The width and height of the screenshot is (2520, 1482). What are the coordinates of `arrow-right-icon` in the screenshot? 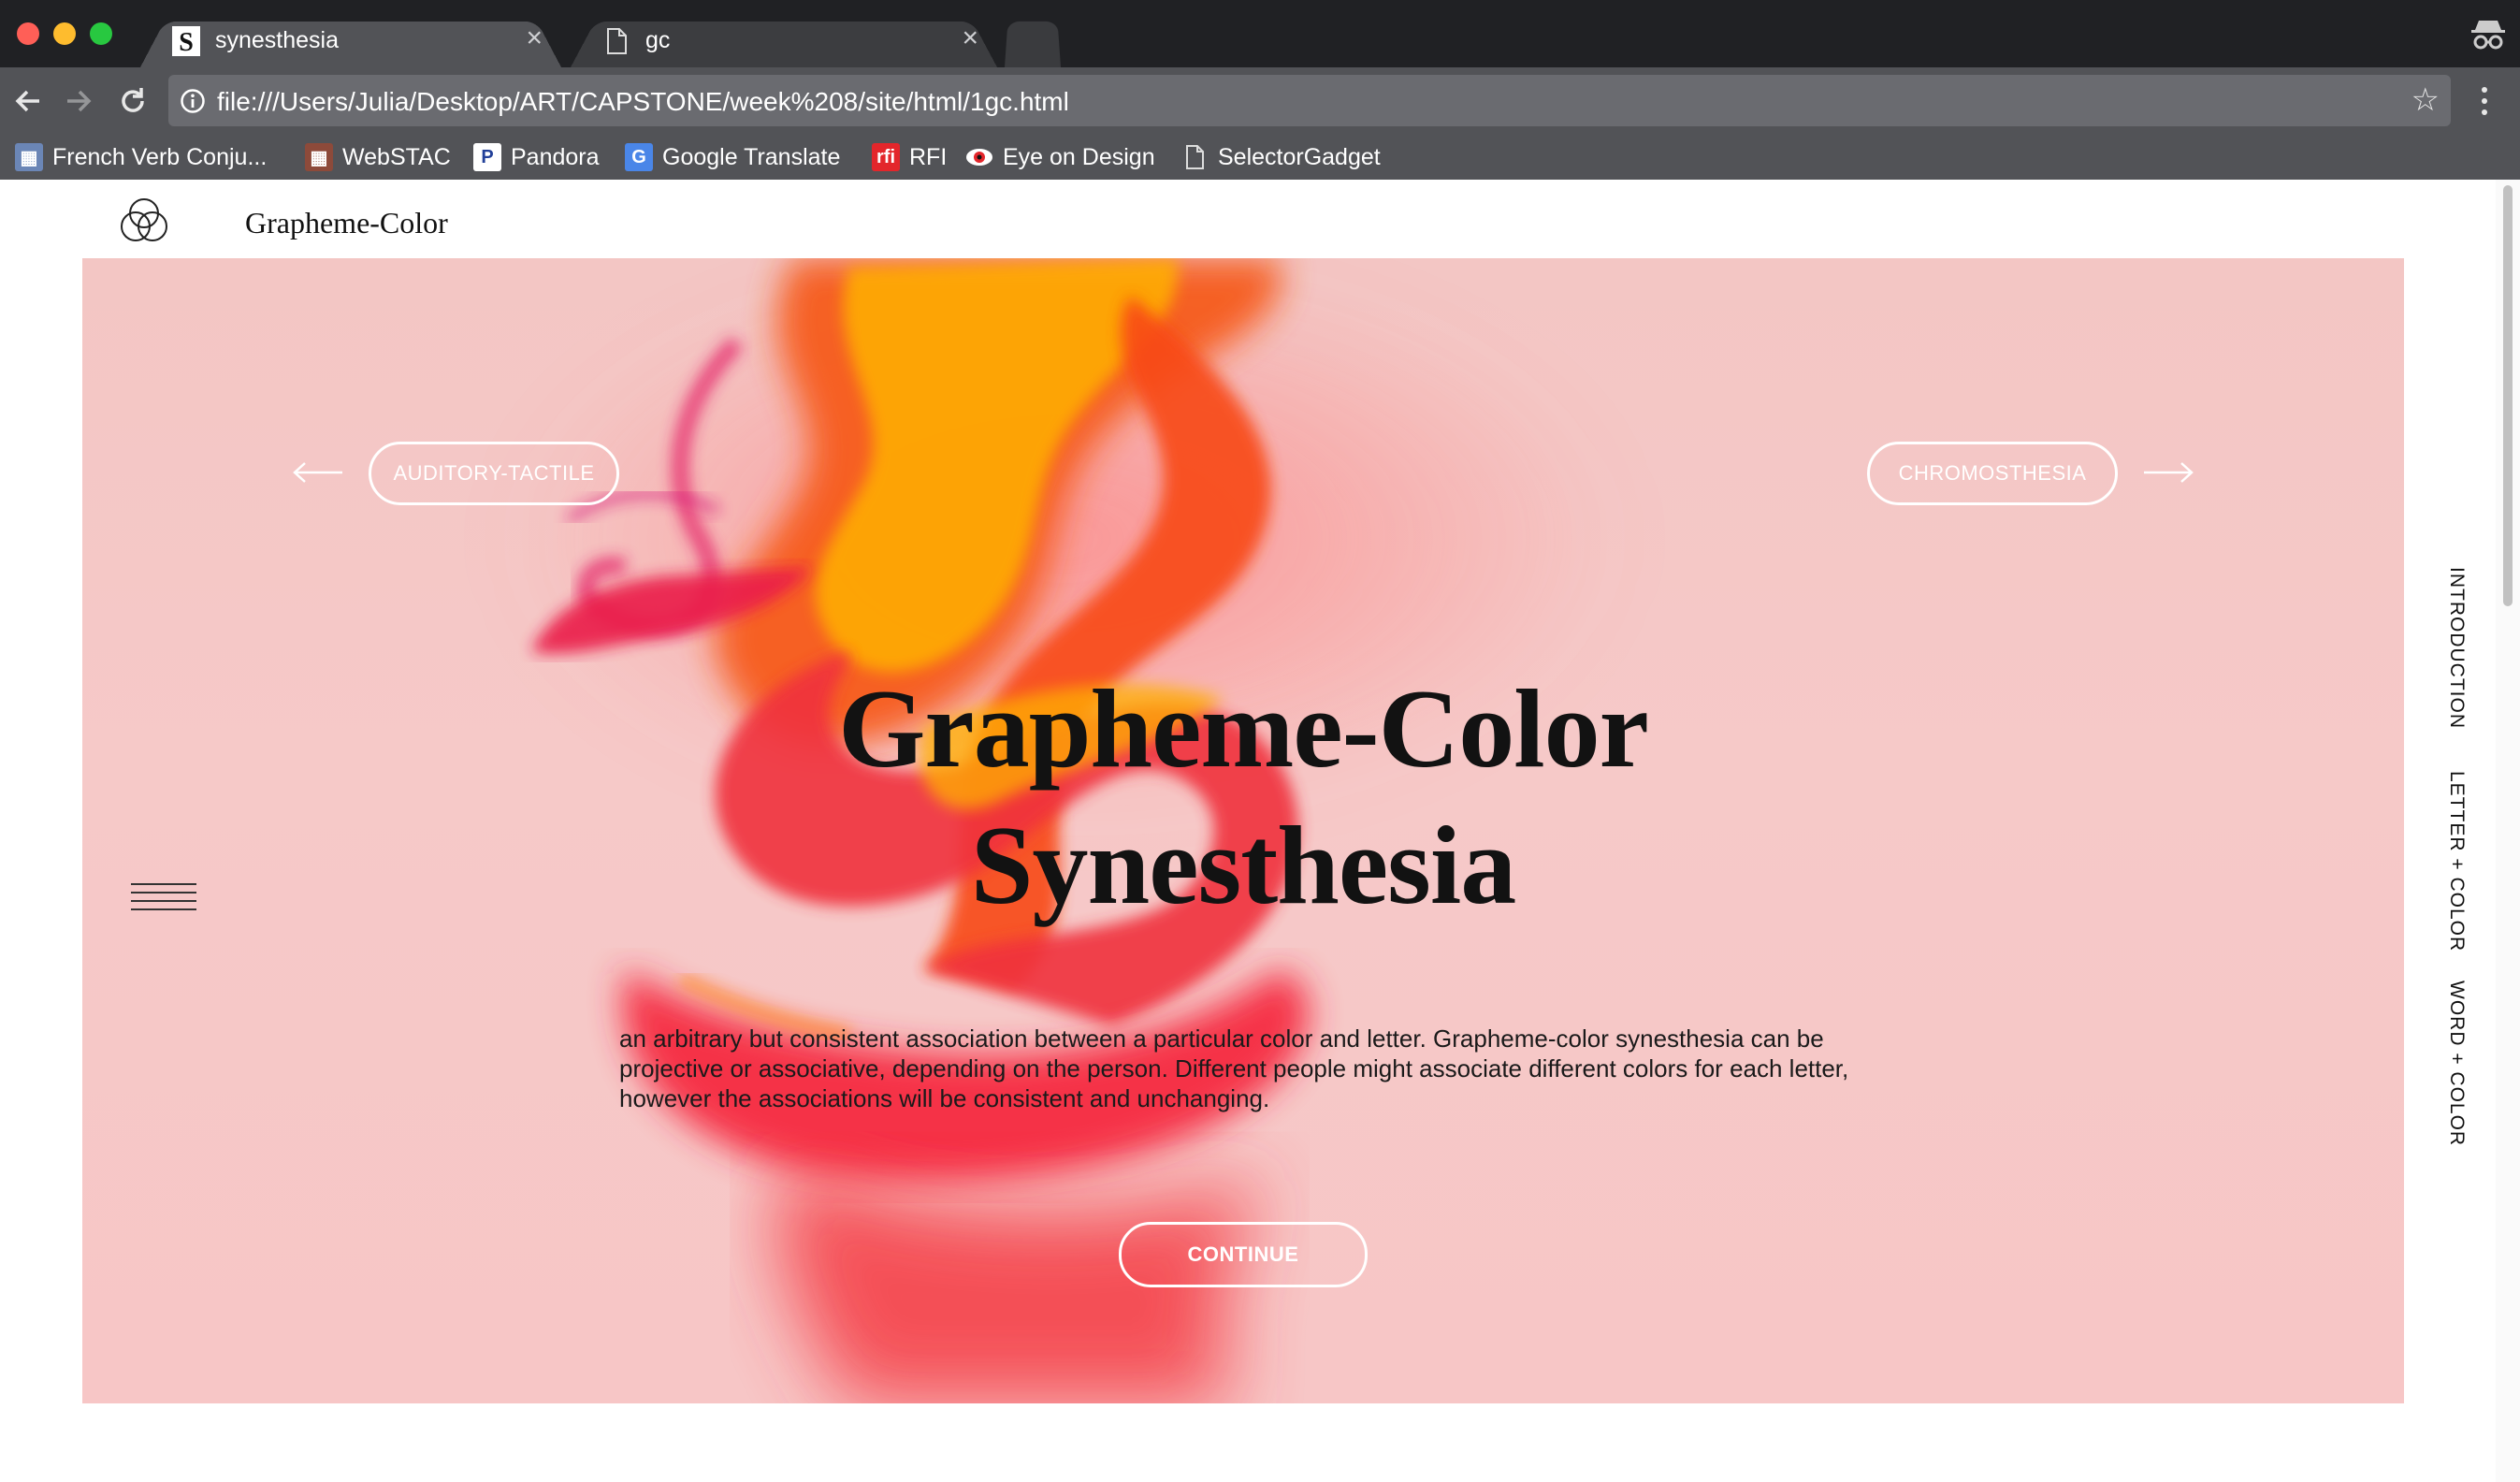 It's located at (2168, 472).